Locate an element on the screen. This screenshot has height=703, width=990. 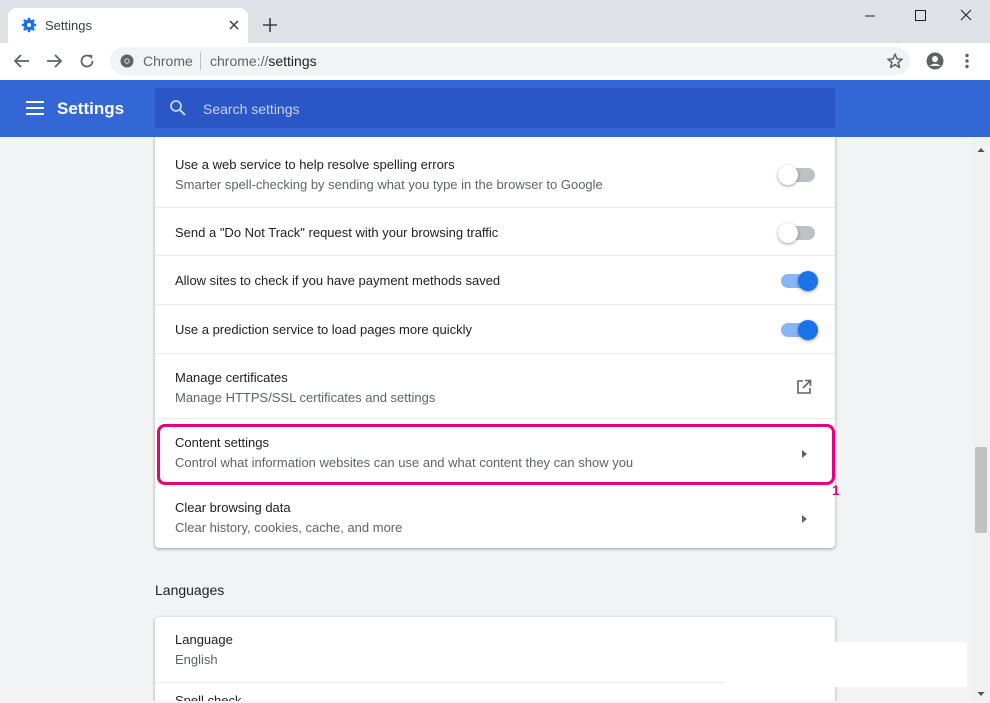
address-bar: Chrome chrome://settings is located at coordinates (510, 61).